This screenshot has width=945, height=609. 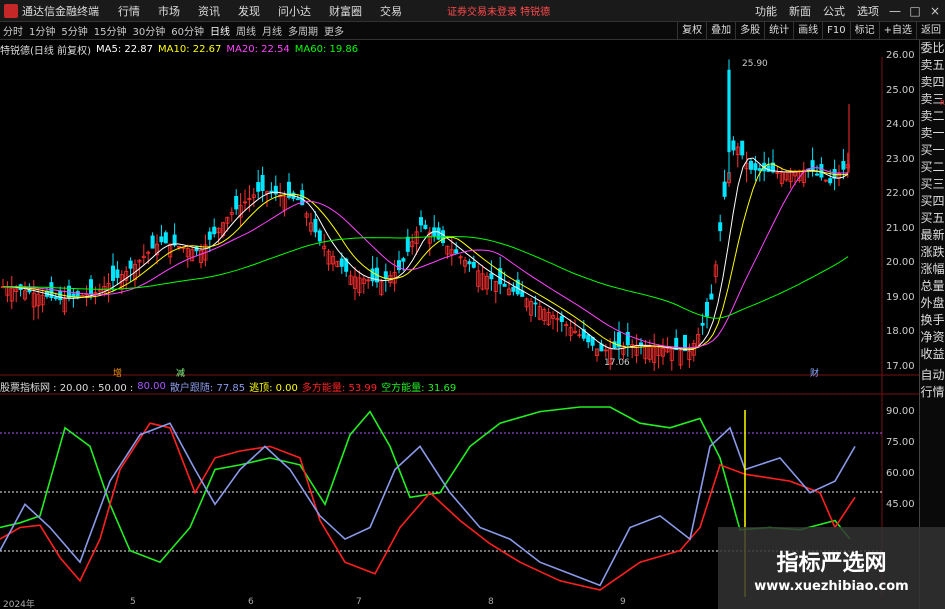 I want to click on price-tick: 23.00, so click(x=900, y=159).